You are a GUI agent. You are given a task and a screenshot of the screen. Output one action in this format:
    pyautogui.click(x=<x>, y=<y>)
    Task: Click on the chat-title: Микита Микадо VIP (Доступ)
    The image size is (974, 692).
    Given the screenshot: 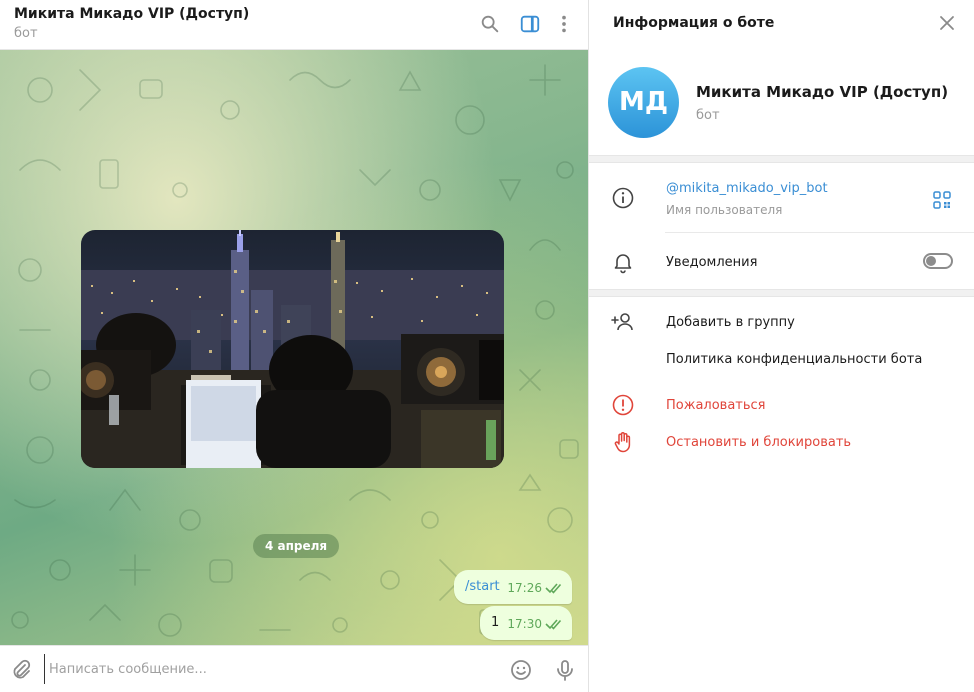 What is the action you would take?
    pyautogui.click(x=131, y=14)
    